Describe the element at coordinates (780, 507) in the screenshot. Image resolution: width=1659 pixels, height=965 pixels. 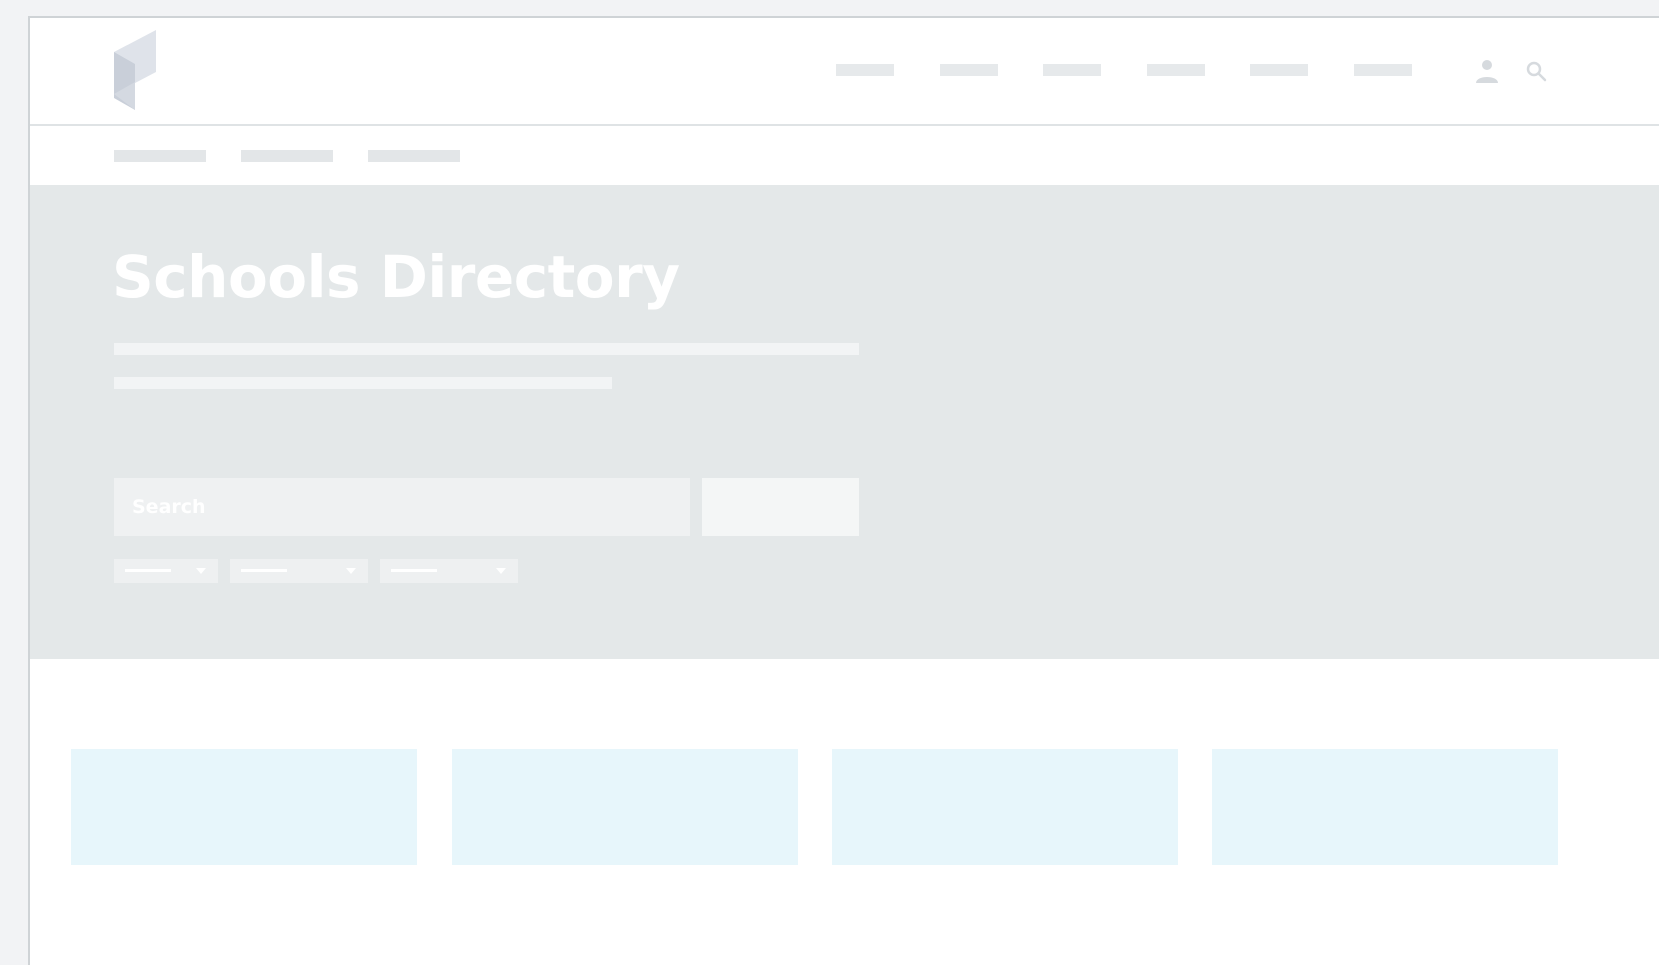
I see `search-button` at that location.